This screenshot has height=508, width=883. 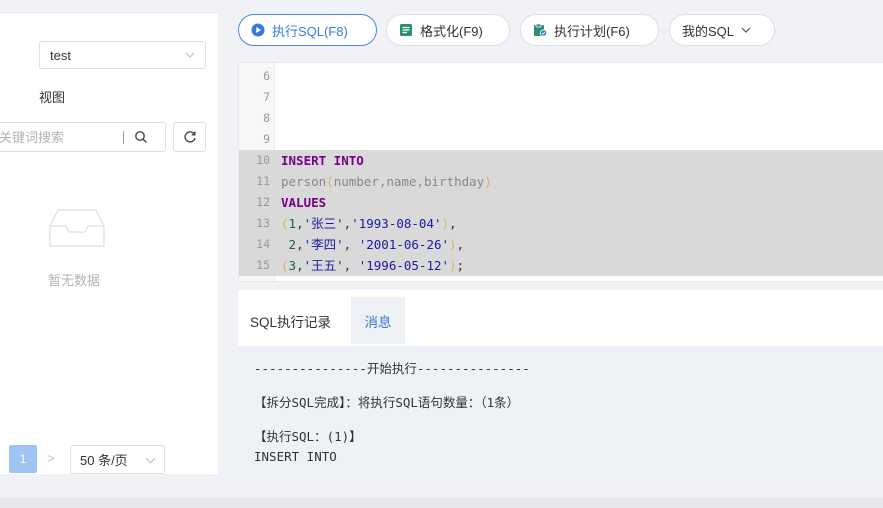 What do you see at coordinates (387, 402) in the screenshot?
I see `message-line: 【拆分SQL完成】：将执行SQL语句数量：（1条）` at bounding box center [387, 402].